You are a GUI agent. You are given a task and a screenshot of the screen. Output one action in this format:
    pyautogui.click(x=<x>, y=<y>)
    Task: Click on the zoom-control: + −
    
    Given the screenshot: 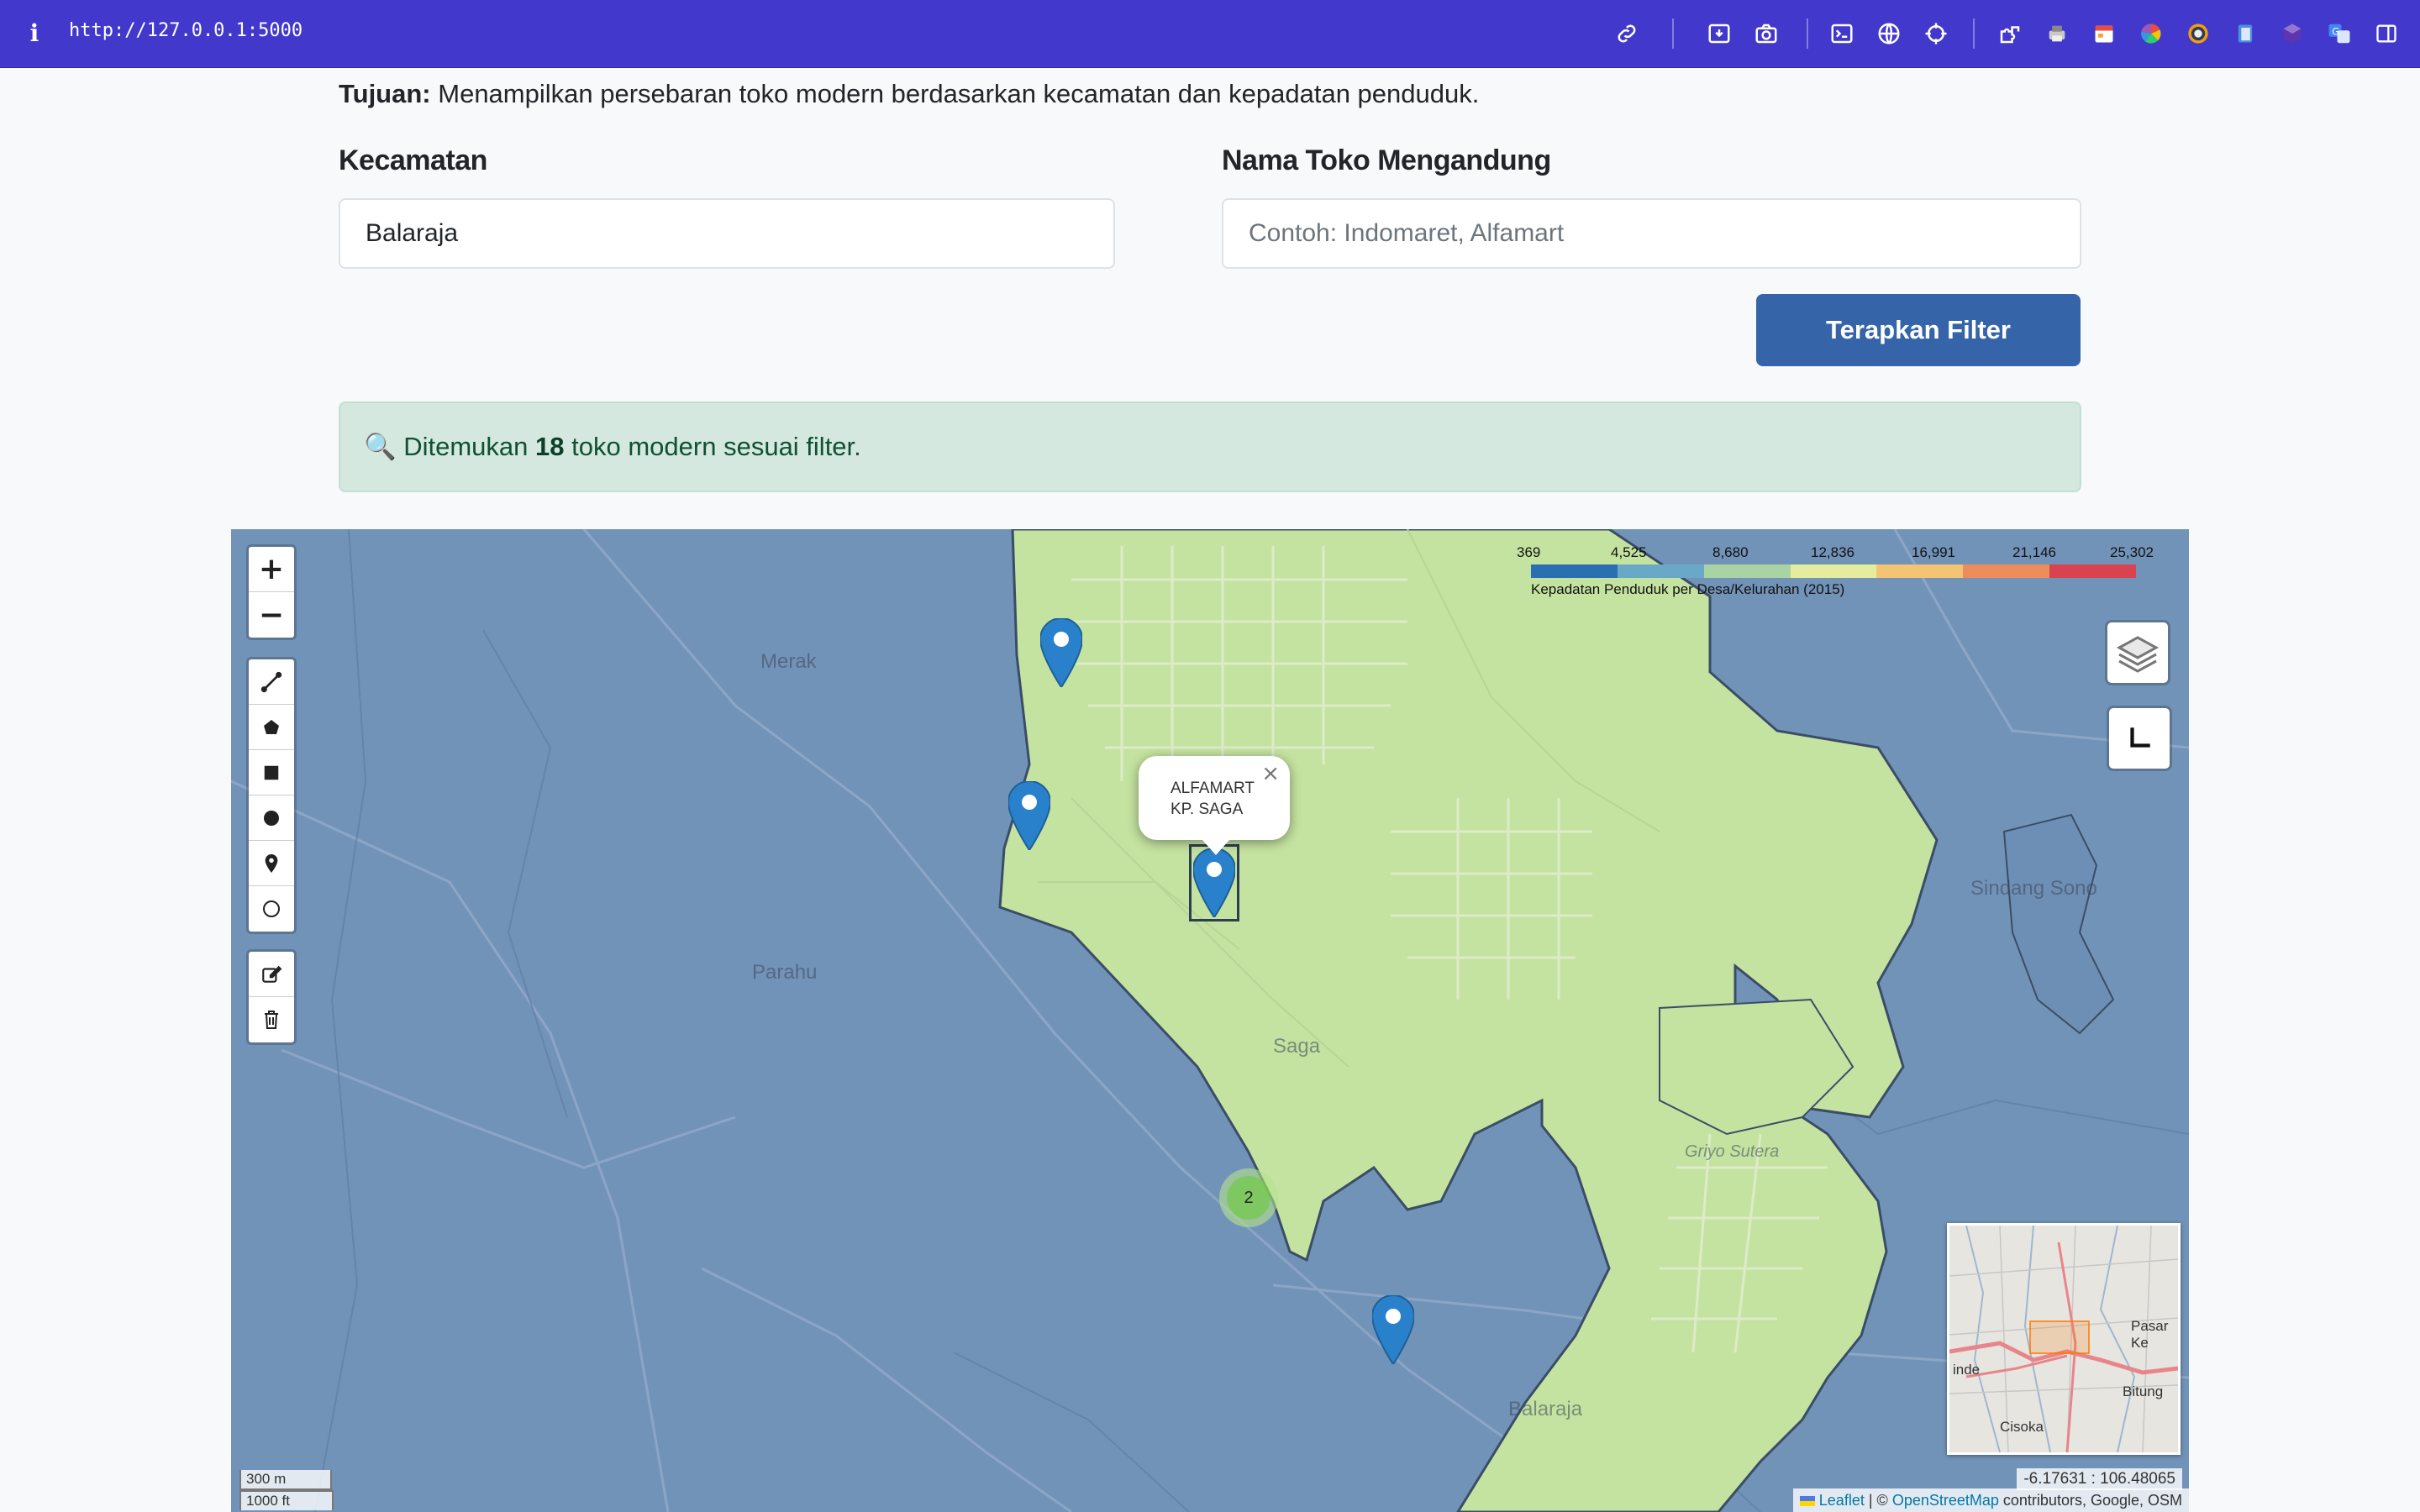 What is the action you would take?
    pyautogui.click(x=271, y=592)
    